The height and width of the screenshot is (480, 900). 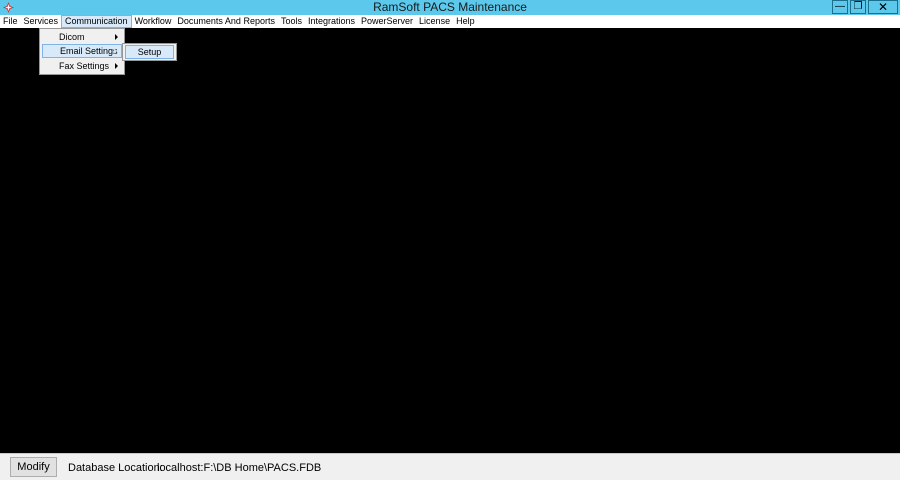 I want to click on menu-item-dicom: Dicom, so click(x=82, y=37).